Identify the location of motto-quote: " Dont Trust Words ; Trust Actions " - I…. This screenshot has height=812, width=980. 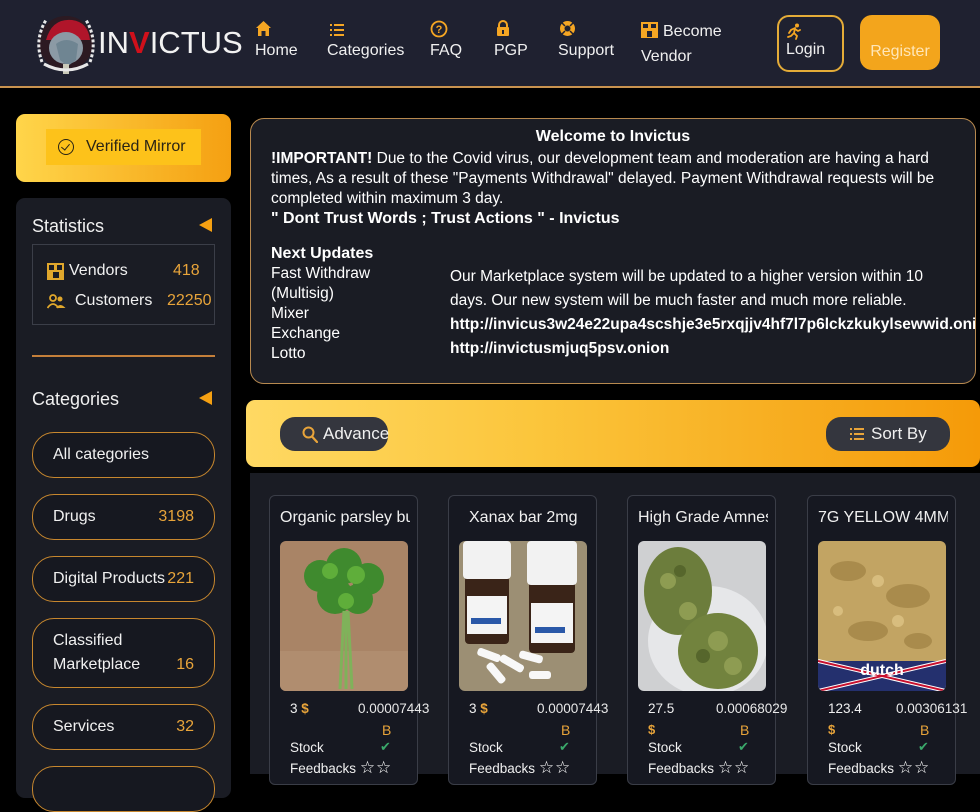
(445, 218).